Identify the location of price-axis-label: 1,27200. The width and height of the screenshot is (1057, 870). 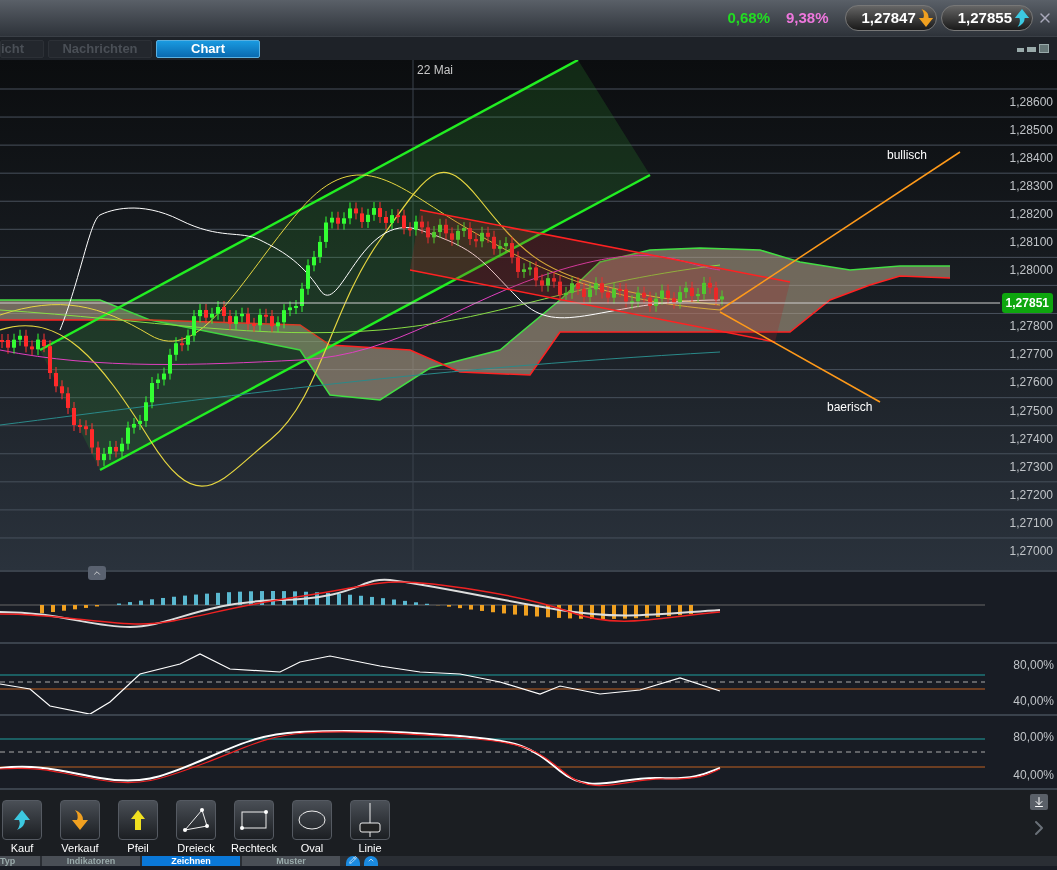
(1031, 495).